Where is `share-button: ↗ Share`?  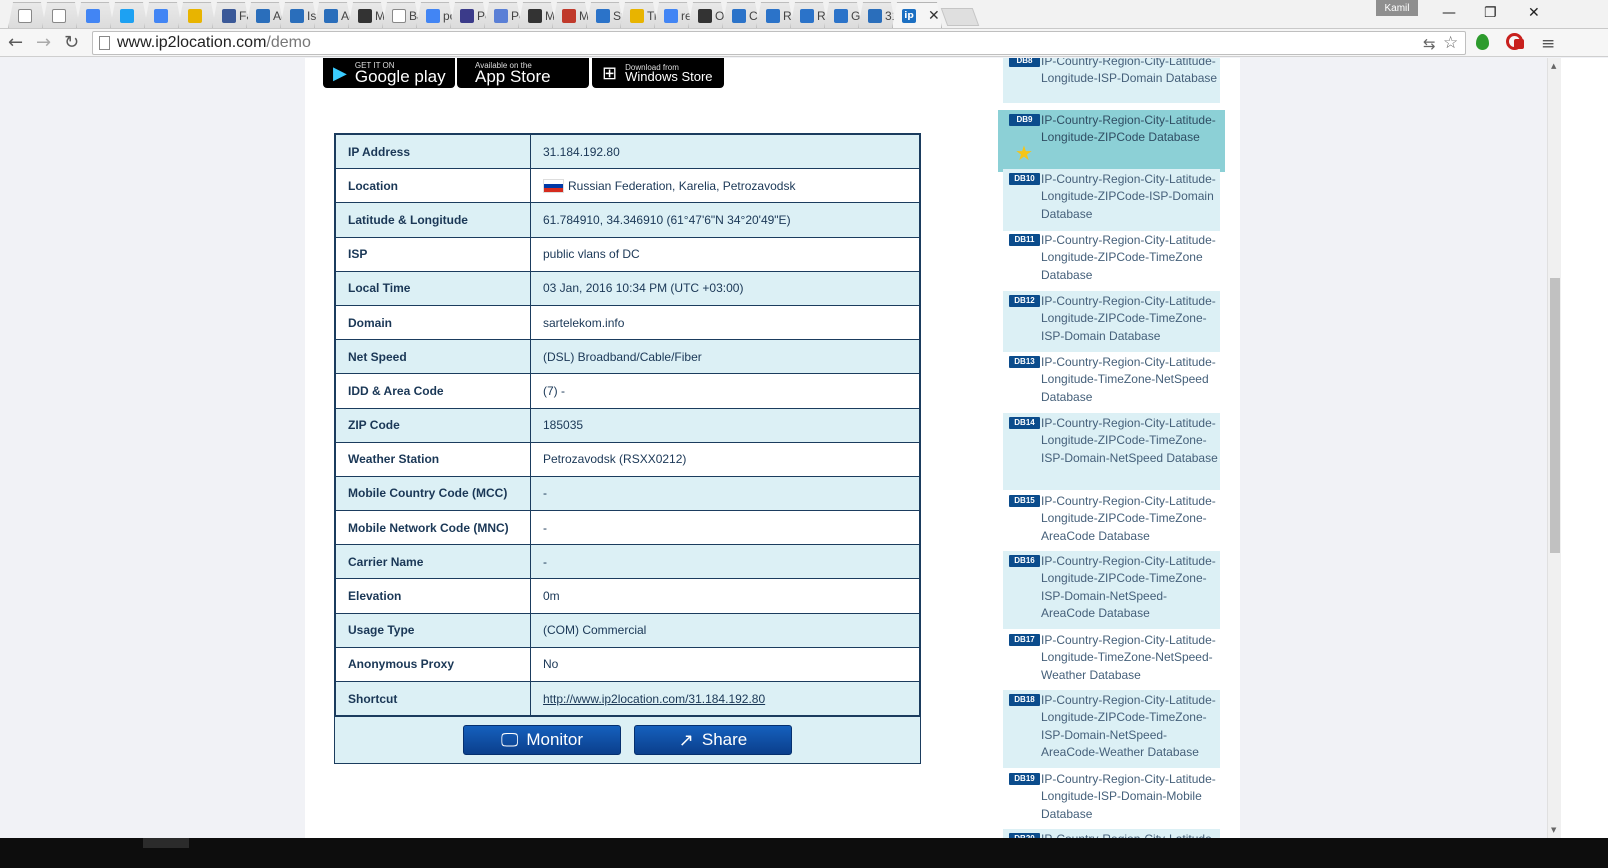 share-button: ↗ Share is located at coordinates (713, 740).